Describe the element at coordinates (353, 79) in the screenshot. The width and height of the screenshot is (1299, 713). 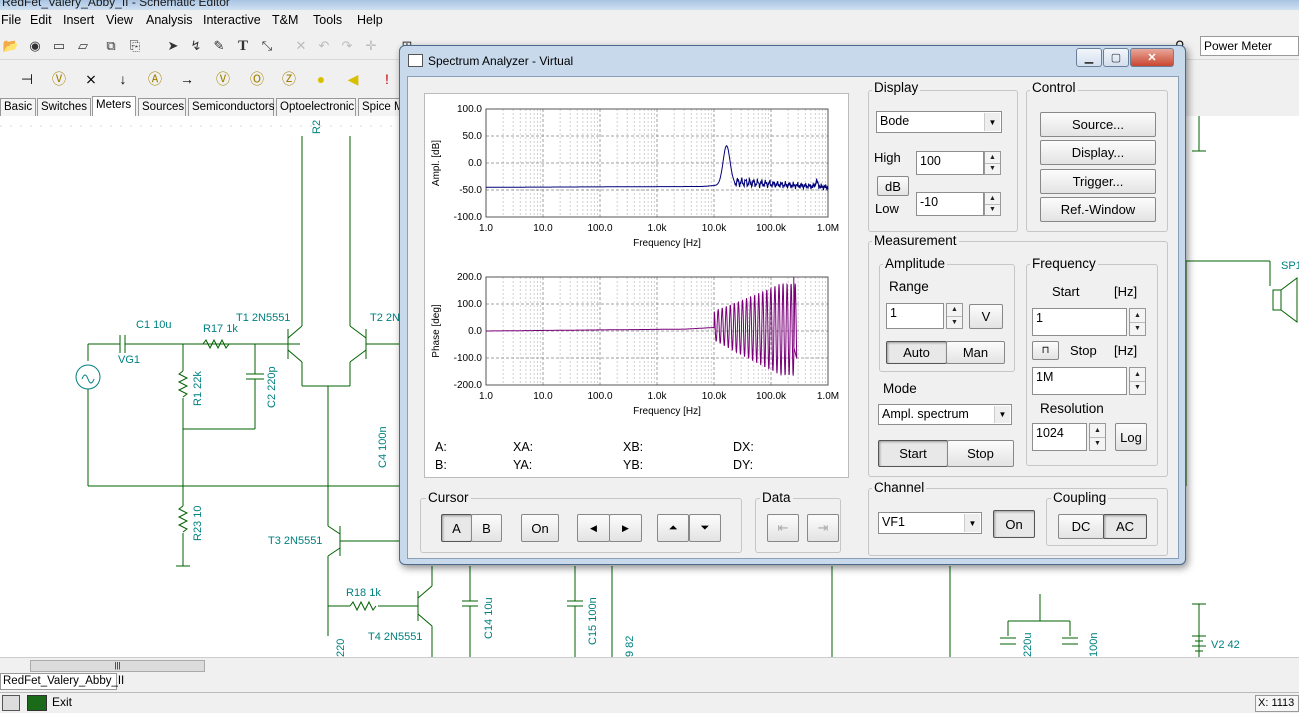
I see `speaker-icon: ◀` at that location.